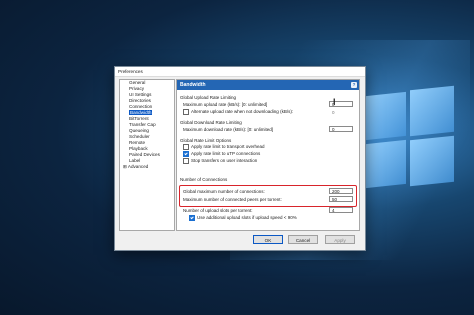 This screenshot has height=315, width=474. Describe the element at coordinates (333, 112) in the screenshot. I see `alt-upload-value: 0` at that location.